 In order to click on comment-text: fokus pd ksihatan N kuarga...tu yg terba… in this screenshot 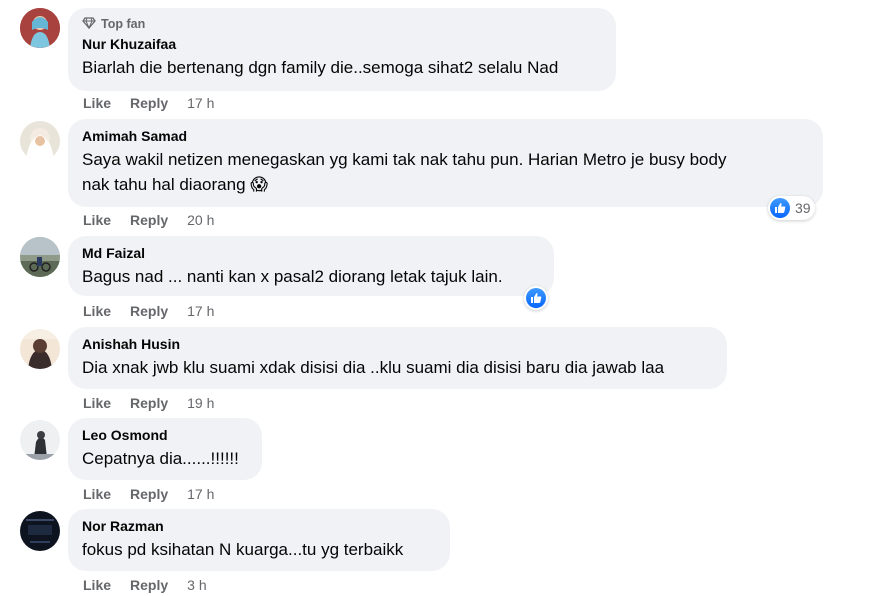, I will do `click(243, 549)`.